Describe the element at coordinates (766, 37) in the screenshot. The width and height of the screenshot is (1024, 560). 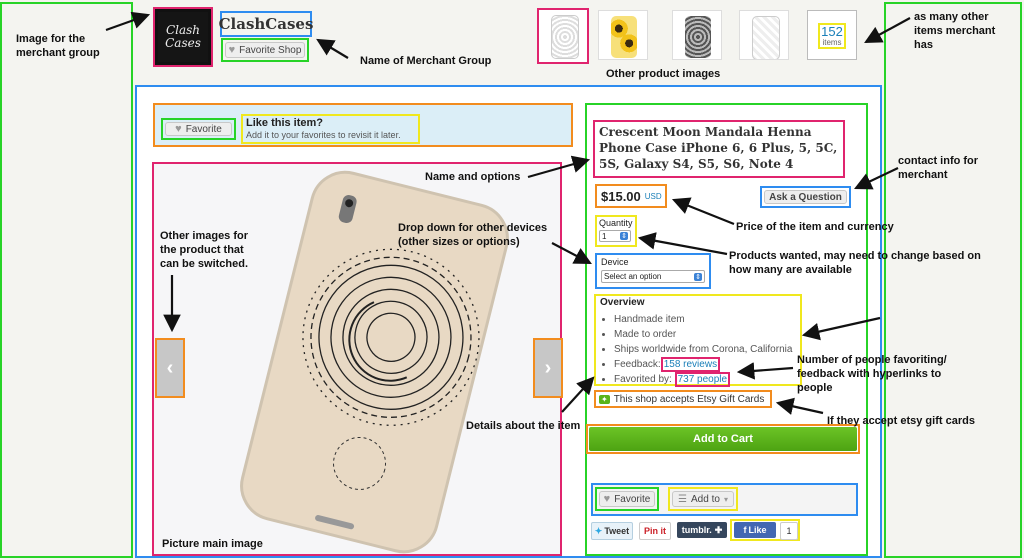
I see `lace-case-thumbnail-icon` at that location.